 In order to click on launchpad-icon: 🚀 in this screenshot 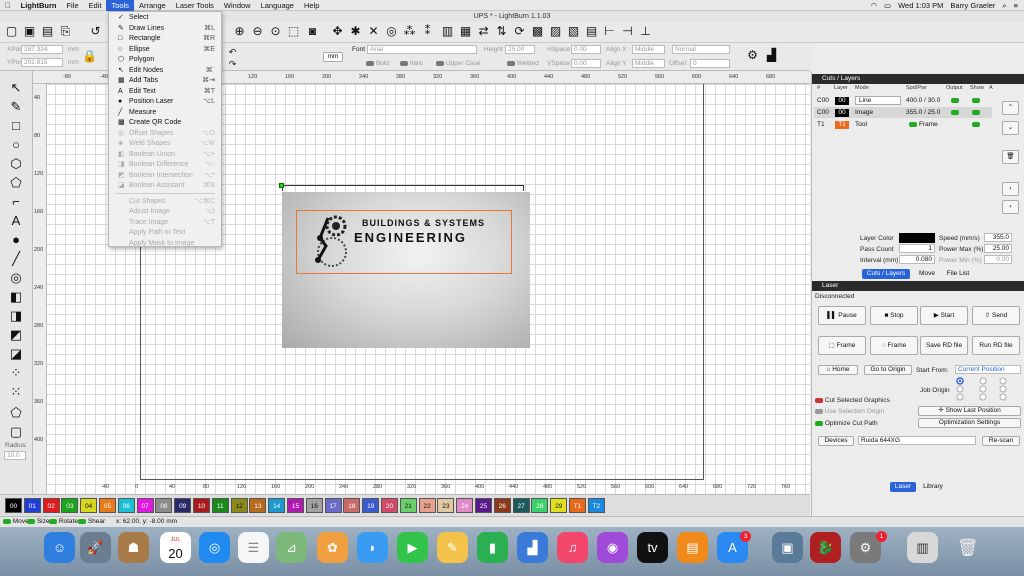, I will do `click(95, 547)`.